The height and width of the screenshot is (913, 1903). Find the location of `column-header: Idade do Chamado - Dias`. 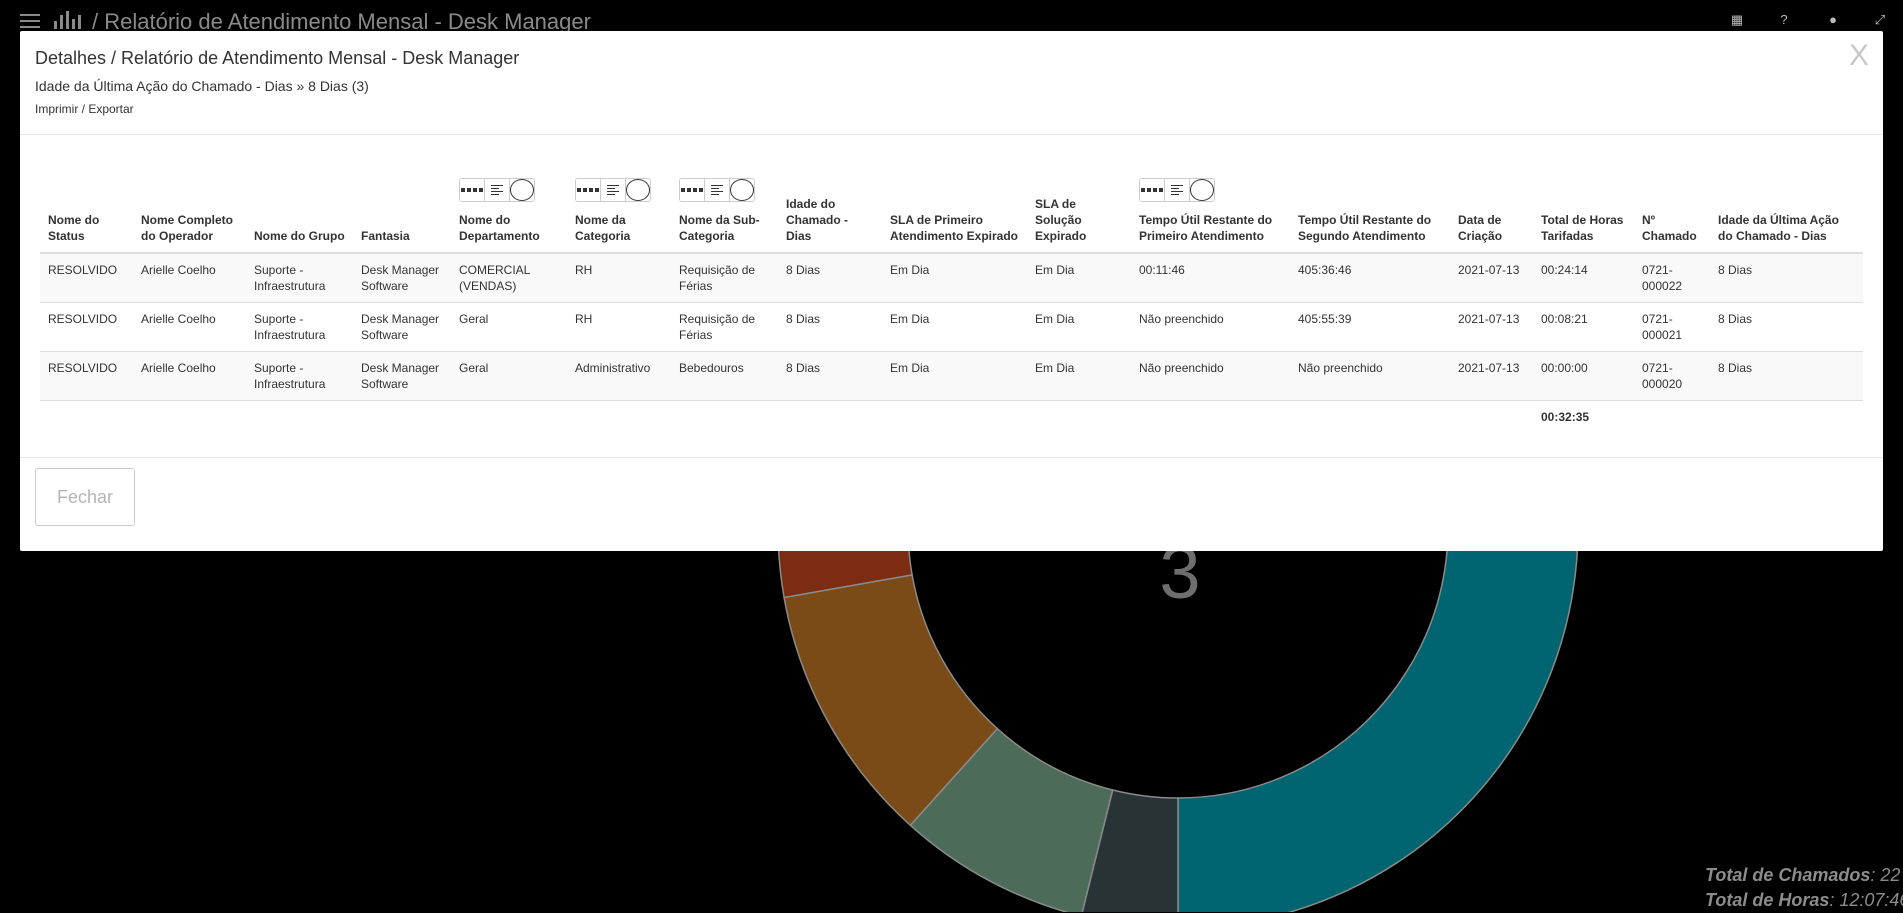

column-header: Idade do Chamado - Dias is located at coordinates (830, 206).